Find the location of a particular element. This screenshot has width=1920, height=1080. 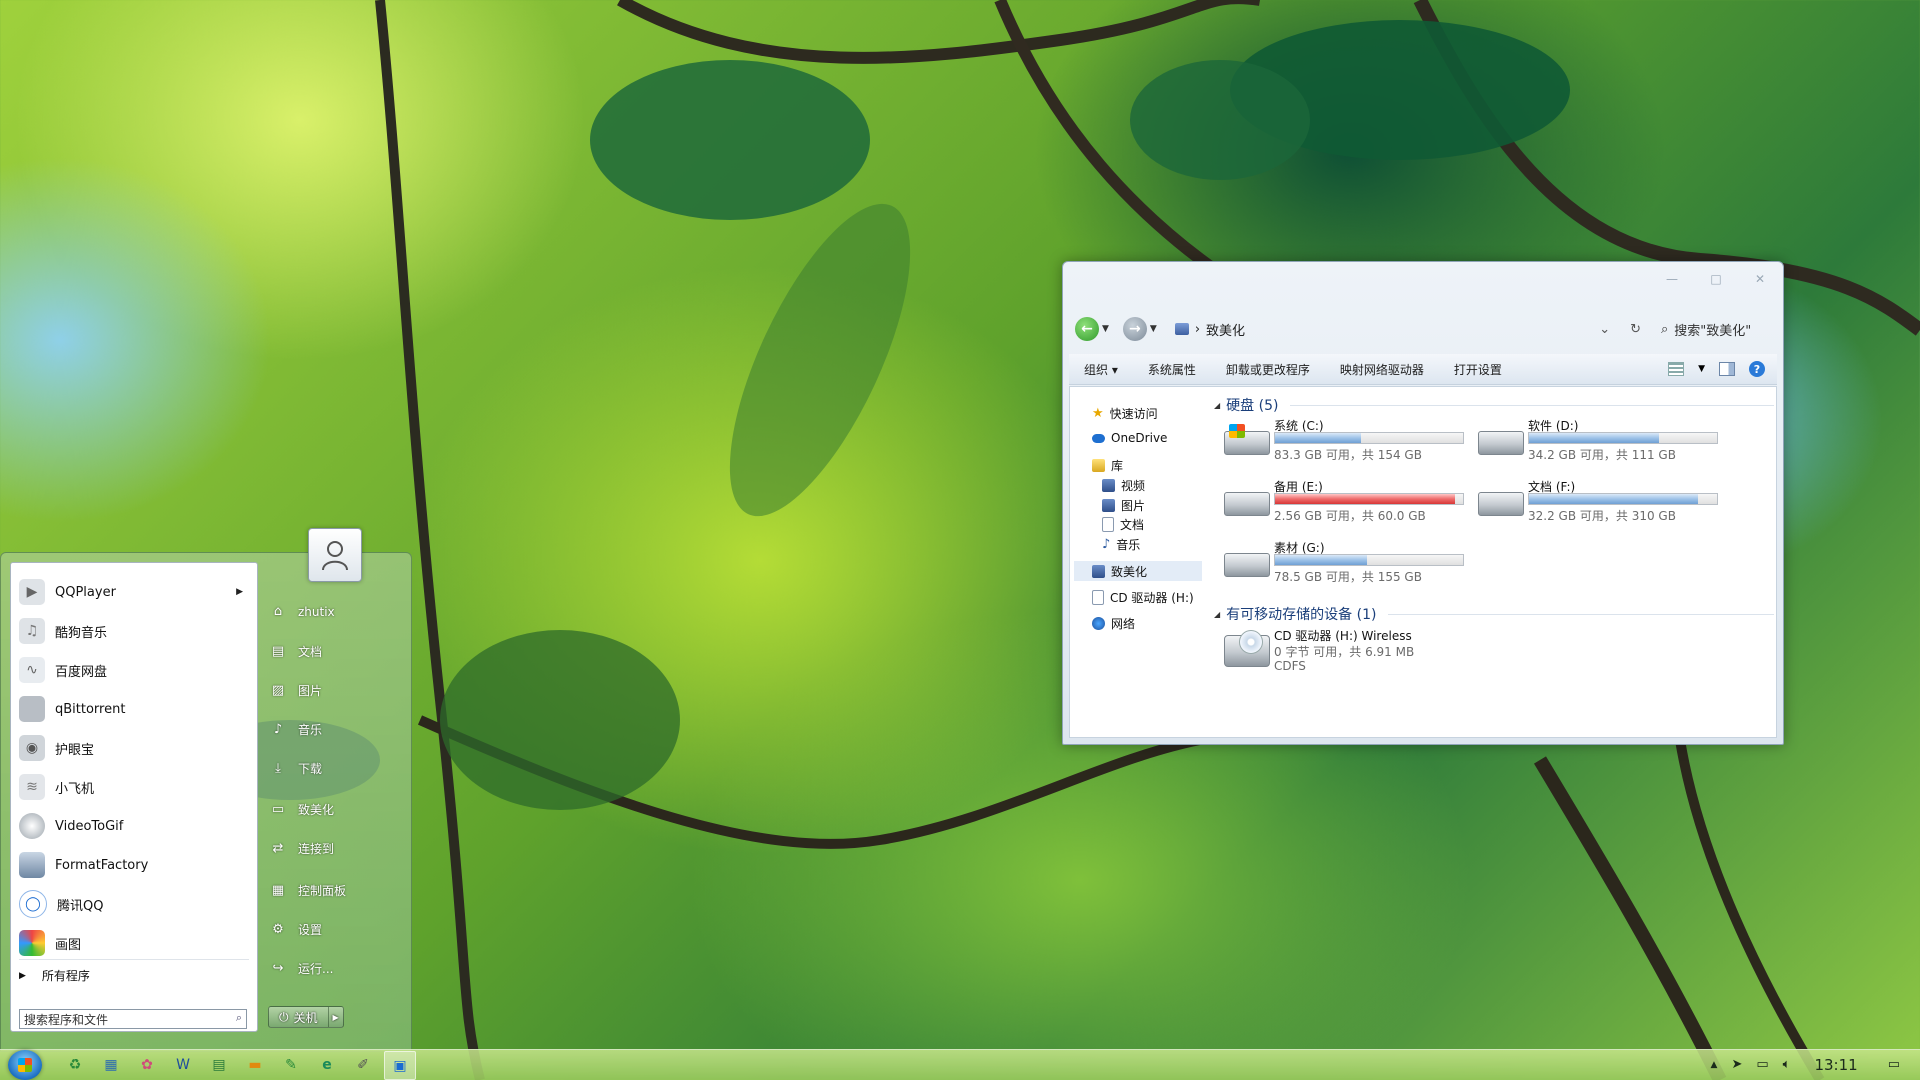

nav-pictures: 图片 is located at coordinates (1123, 505).